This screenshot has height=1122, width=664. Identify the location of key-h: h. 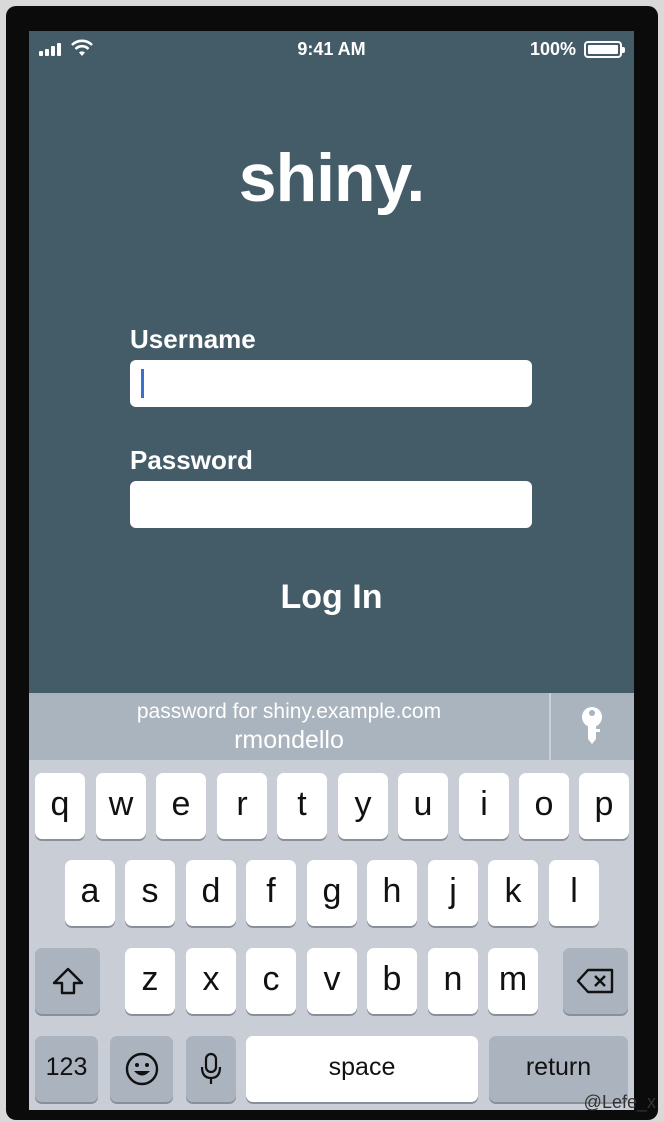
(392, 893).